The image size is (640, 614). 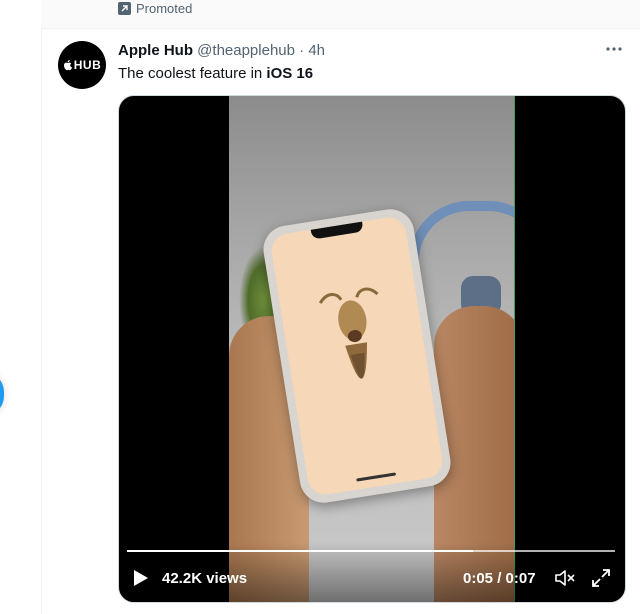 What do you see at coordinates (67, 65) in the screenshot?
I see `apple-logo-icon` at bounding box center [67, 65].